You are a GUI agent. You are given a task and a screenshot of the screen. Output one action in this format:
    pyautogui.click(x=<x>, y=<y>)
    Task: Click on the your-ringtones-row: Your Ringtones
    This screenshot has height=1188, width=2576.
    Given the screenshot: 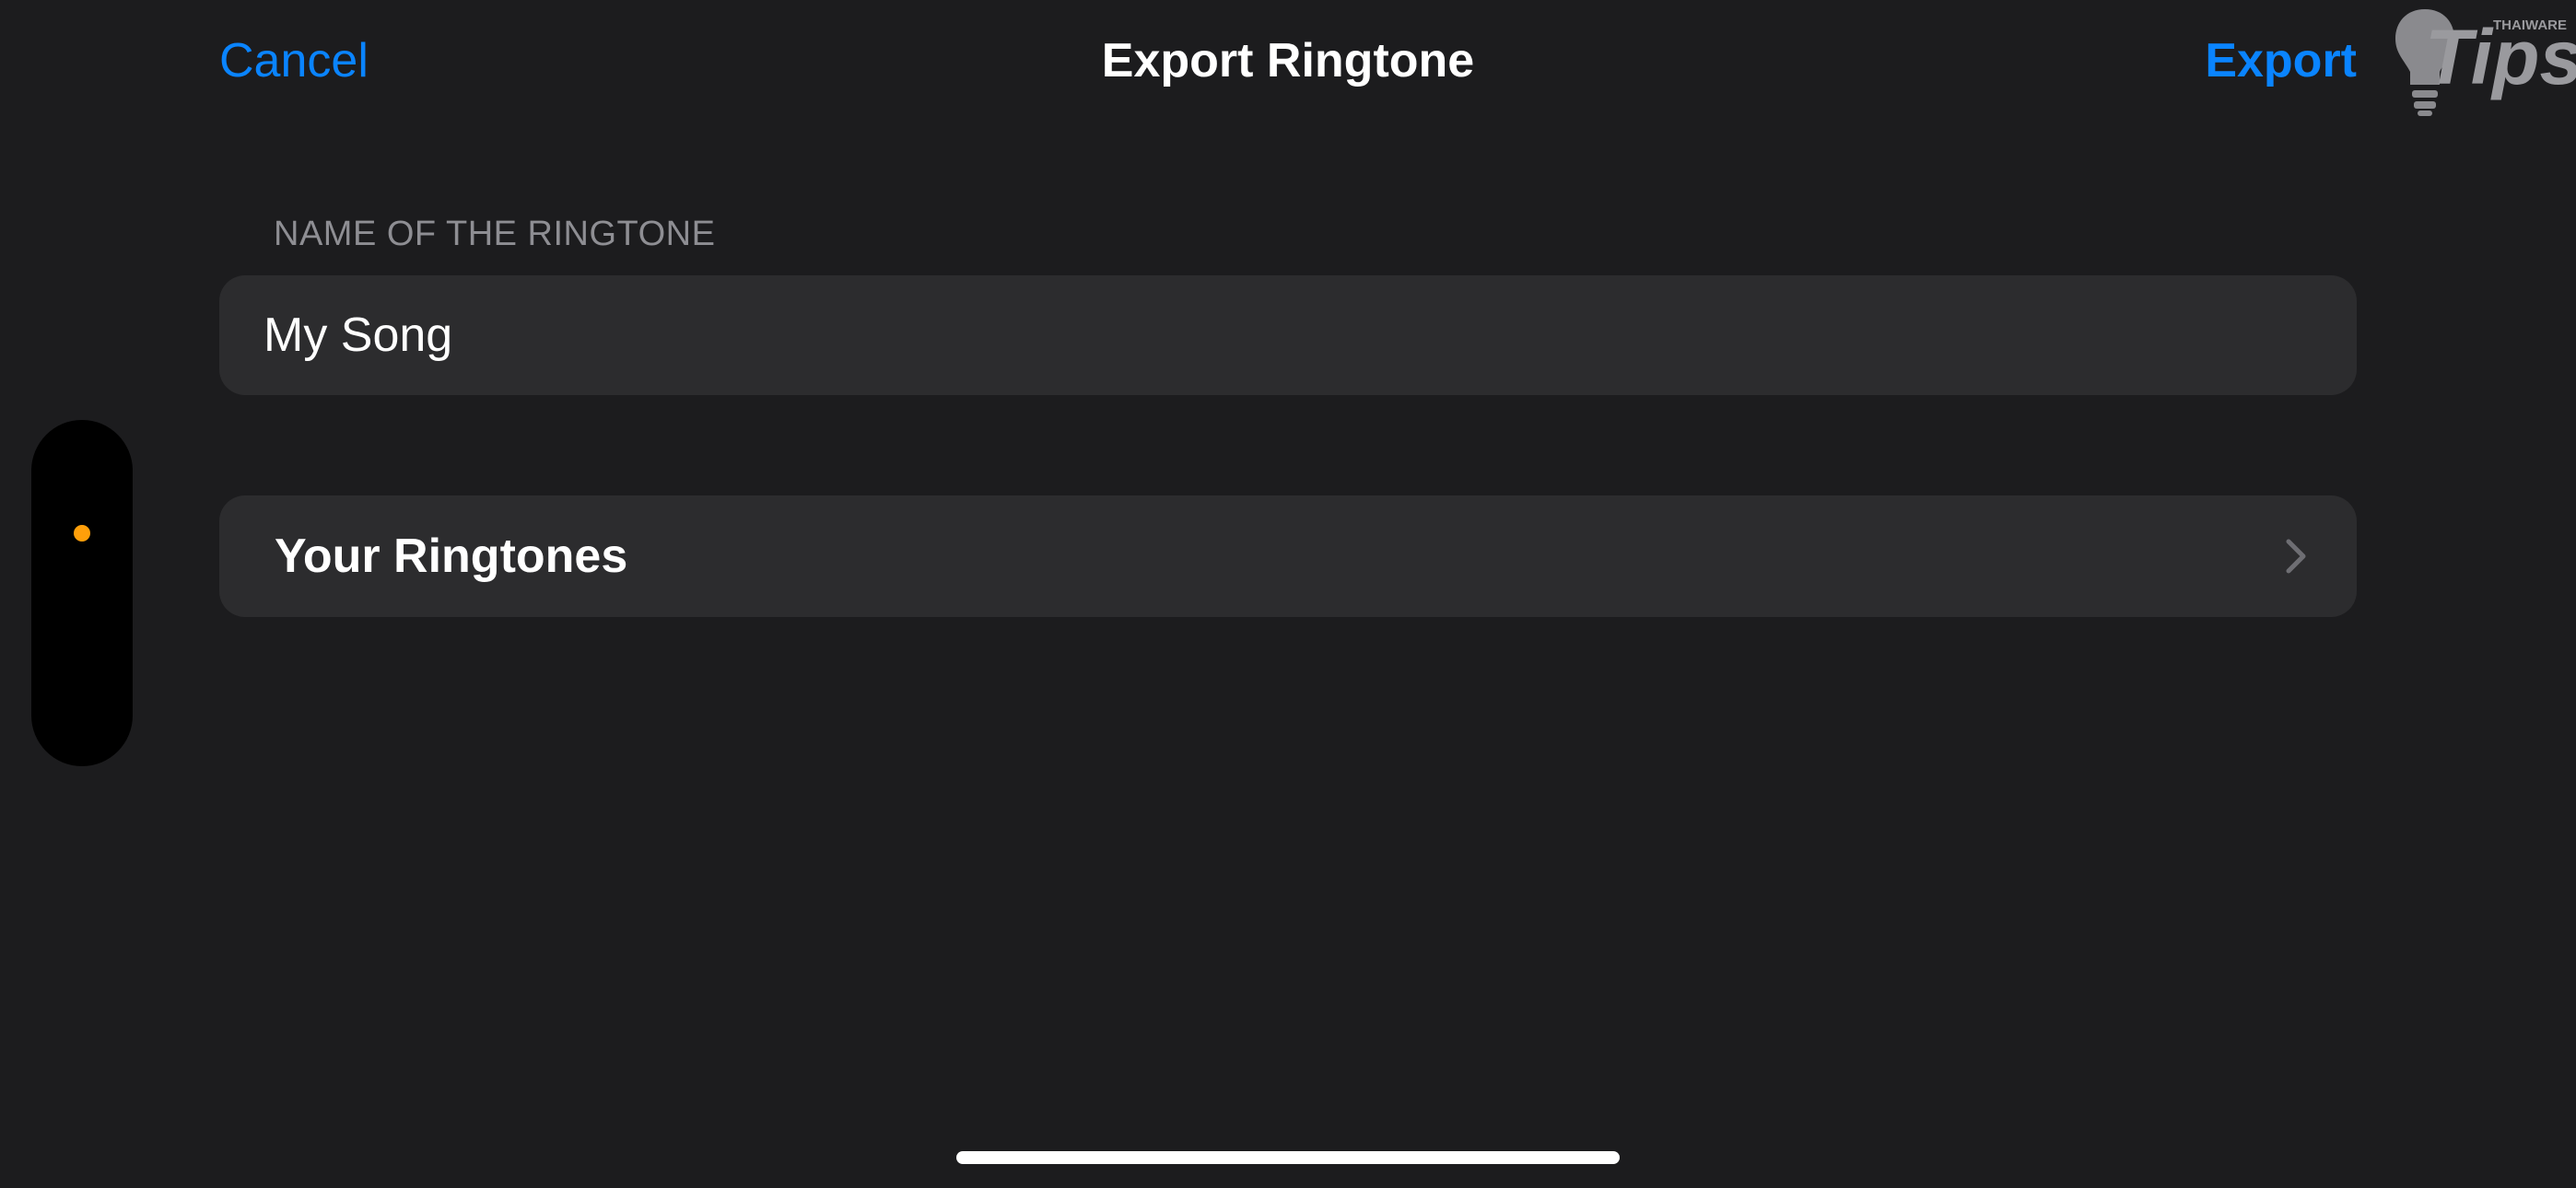 What is the action you would take?
    pyautogui.click(x=1288, y=556)
    